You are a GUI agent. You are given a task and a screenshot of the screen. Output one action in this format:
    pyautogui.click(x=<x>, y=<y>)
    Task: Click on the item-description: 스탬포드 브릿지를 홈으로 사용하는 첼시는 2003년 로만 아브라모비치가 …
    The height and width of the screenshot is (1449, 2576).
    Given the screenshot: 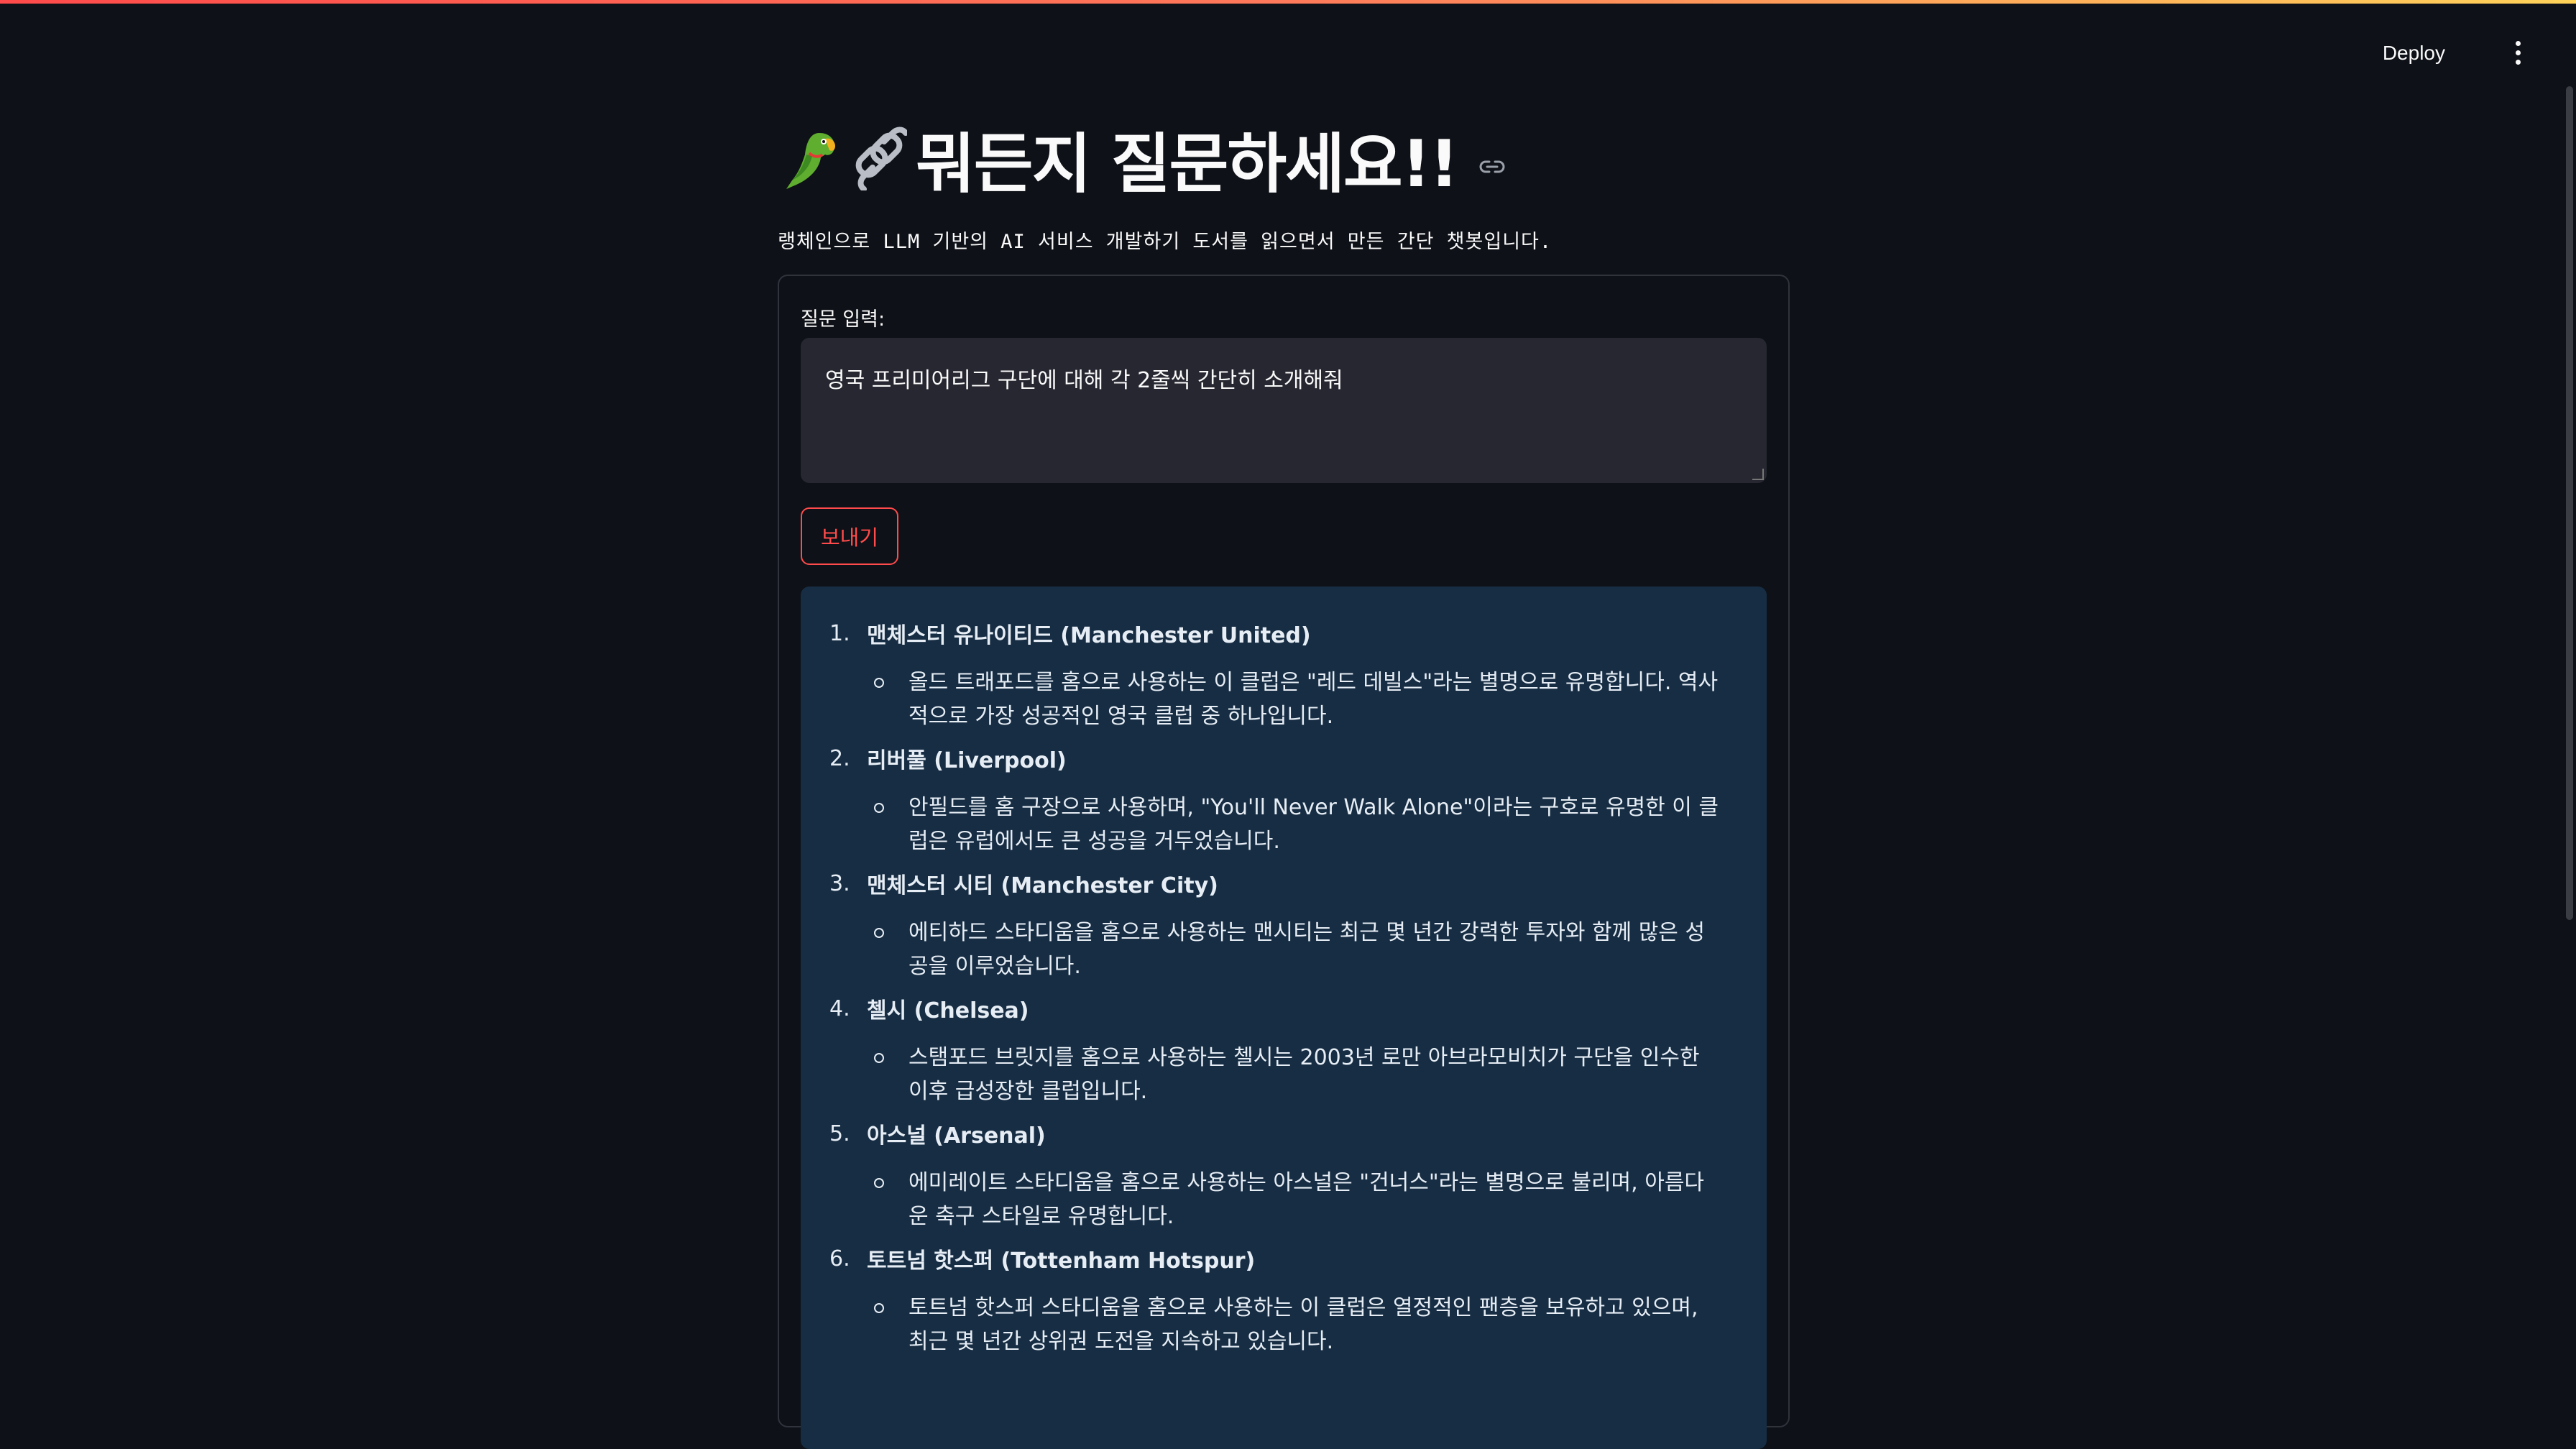 What is the action you would take?
    pyautogui.click(x=1304, y=1074)
    